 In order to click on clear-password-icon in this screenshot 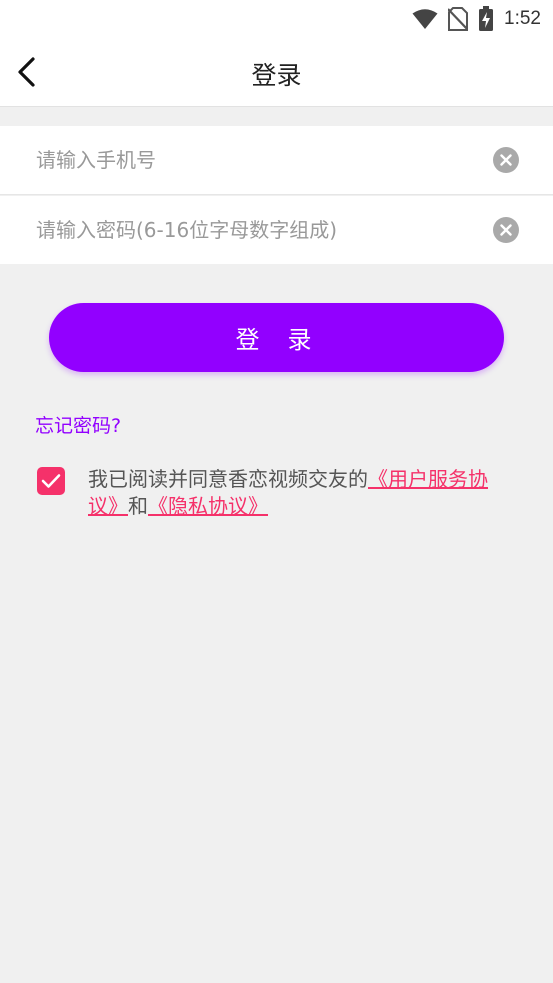, I will do `click(506, 230)`.